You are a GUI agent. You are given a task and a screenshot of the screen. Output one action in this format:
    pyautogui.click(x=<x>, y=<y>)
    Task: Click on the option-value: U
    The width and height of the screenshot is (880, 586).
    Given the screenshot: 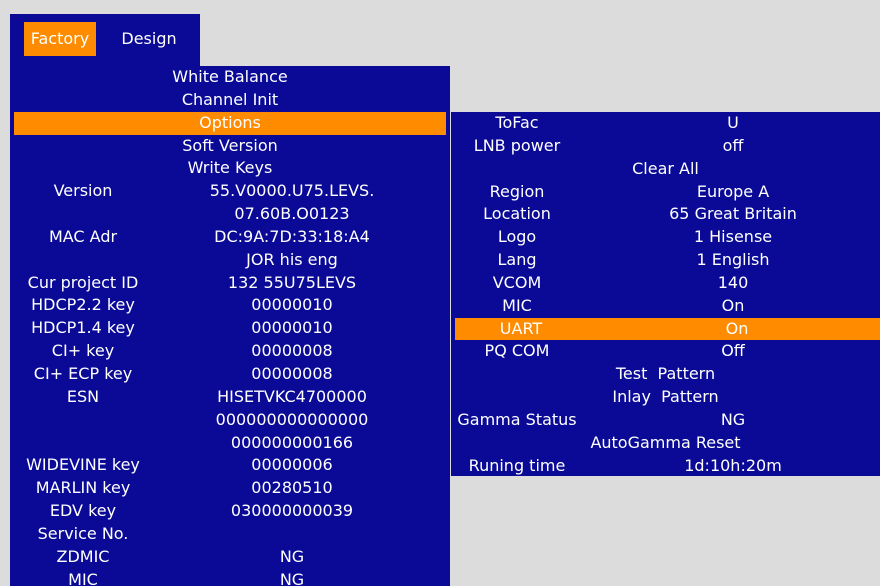 What is the action you would take?
    pyautogui.click(x=733, y=122)
    